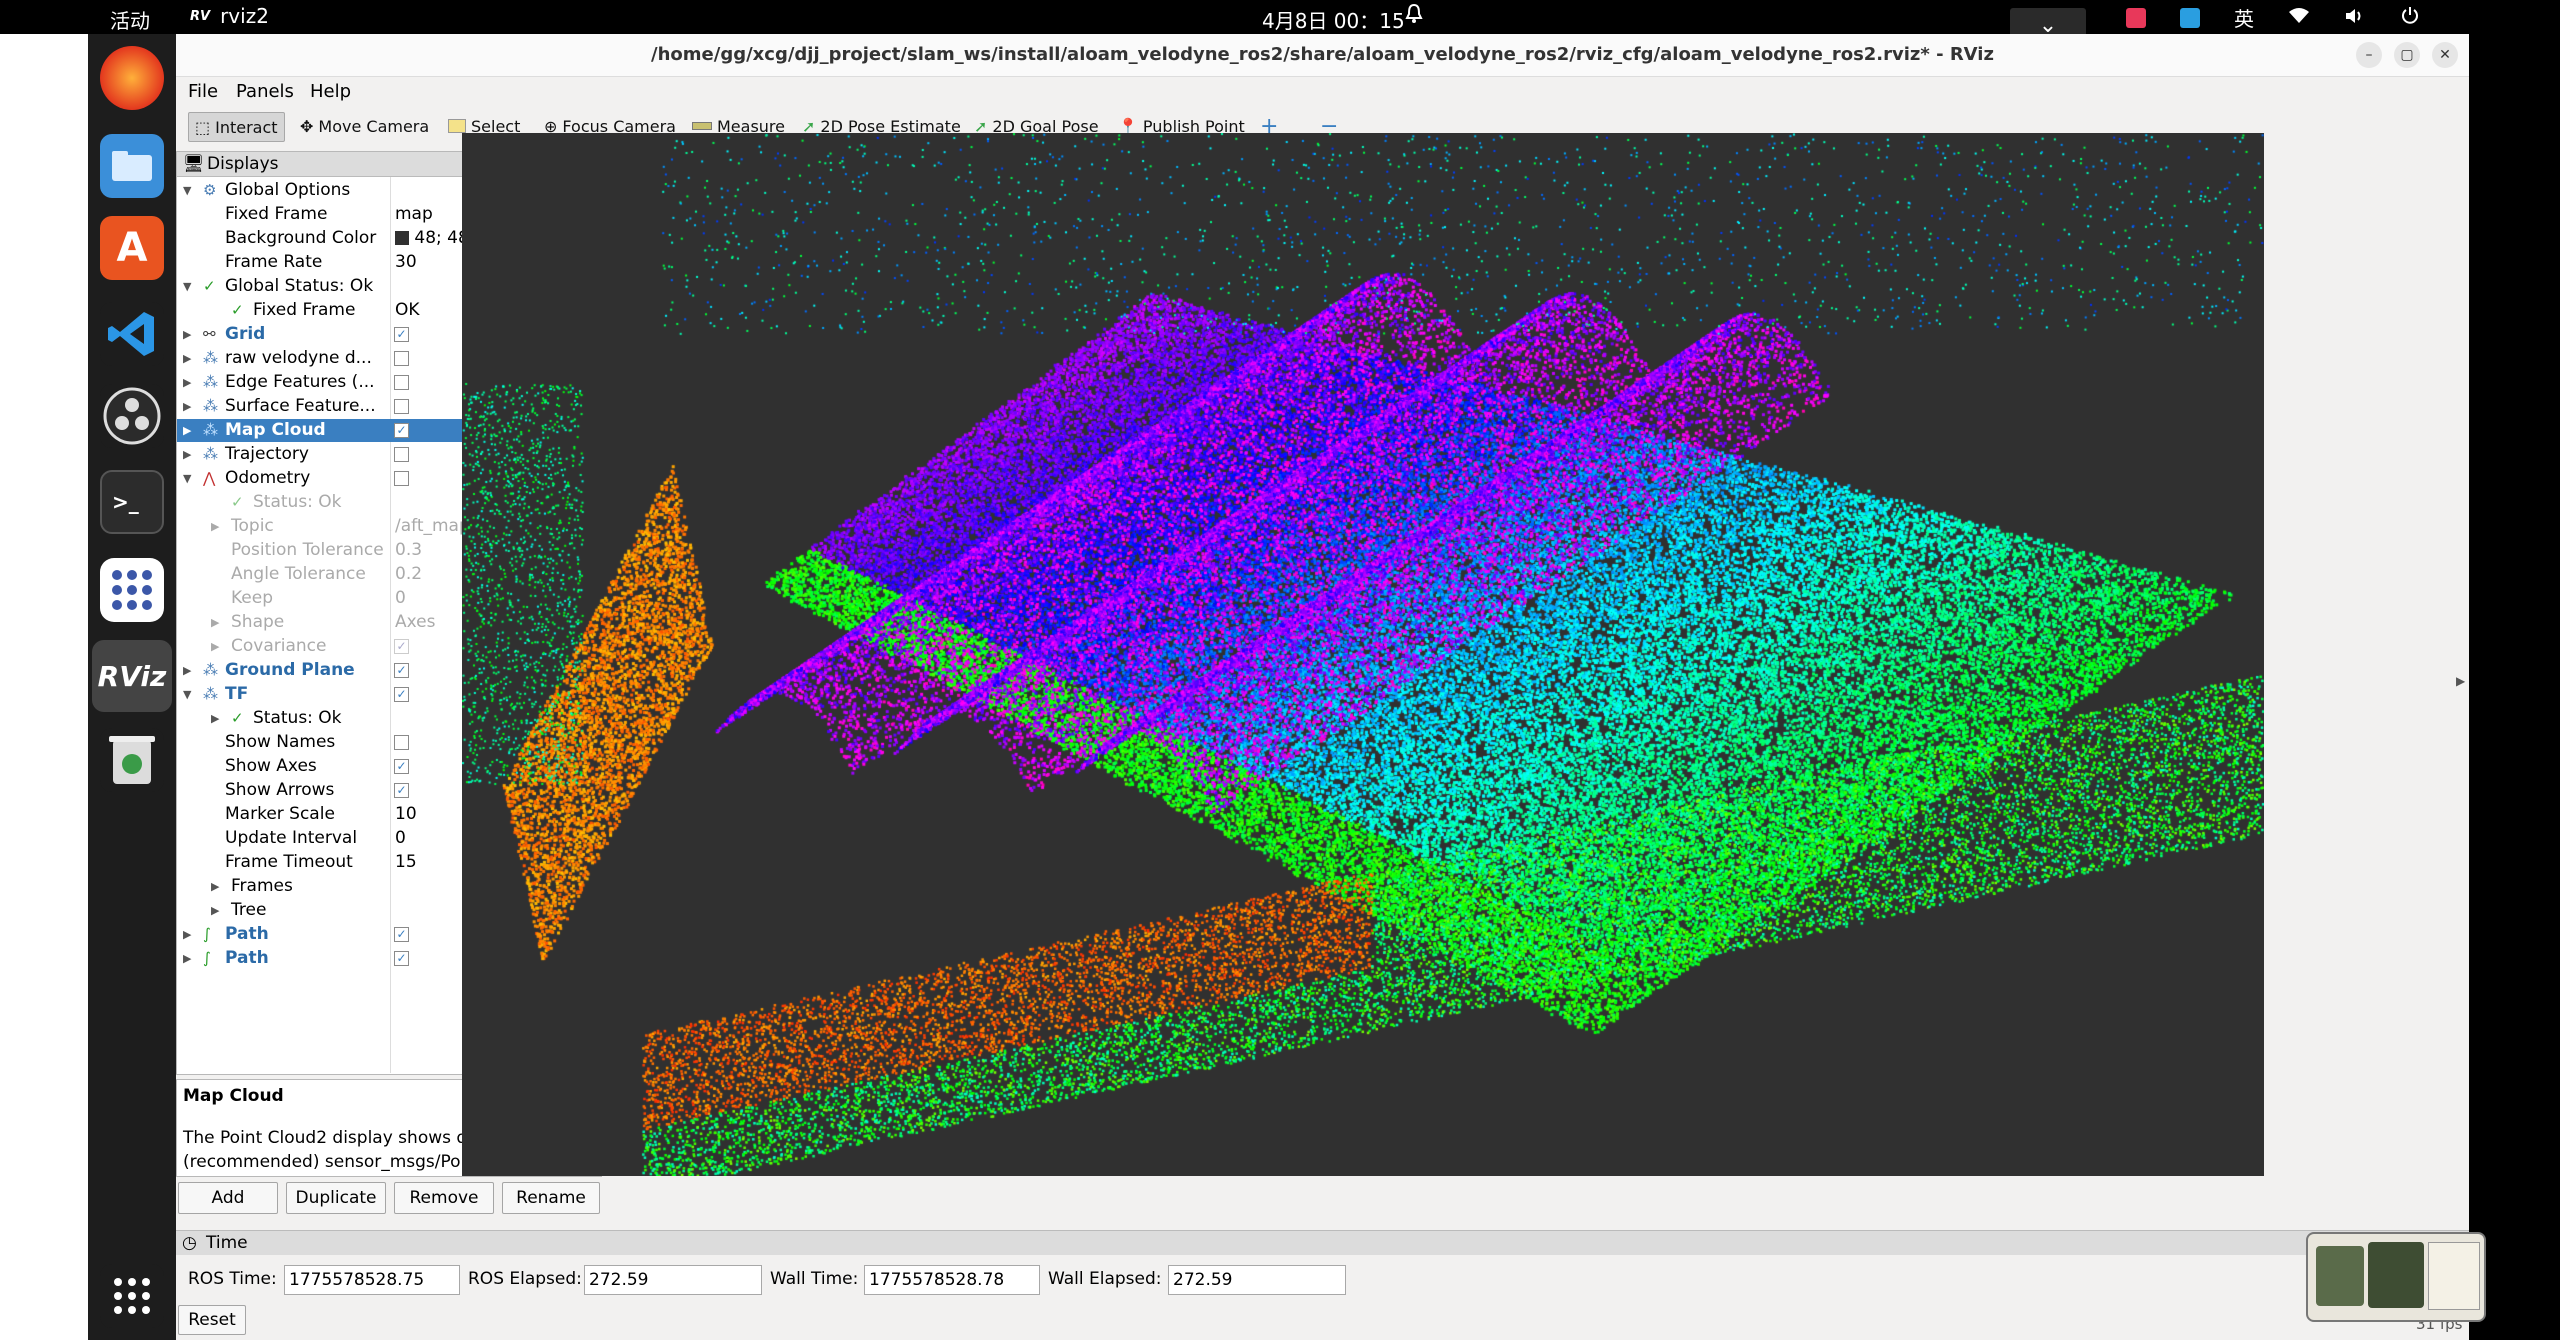 This screenshot has height=1340, width=2560. Describe the element at coordinates (132, 416) in the screenshot. I see `obs-icon` at that location.